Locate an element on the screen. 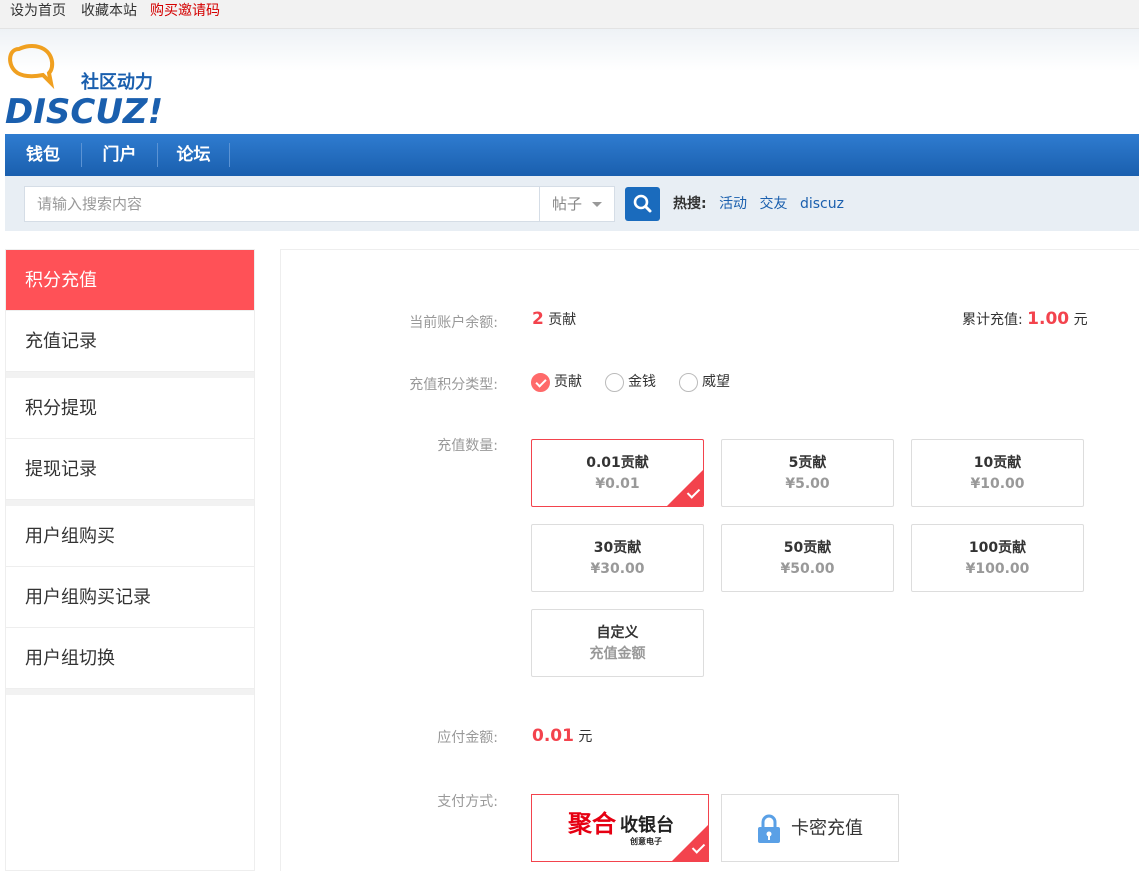 This screenshot has width=1139, height=871. radio-prestige: 威望 is located at coordinates (704, 382).